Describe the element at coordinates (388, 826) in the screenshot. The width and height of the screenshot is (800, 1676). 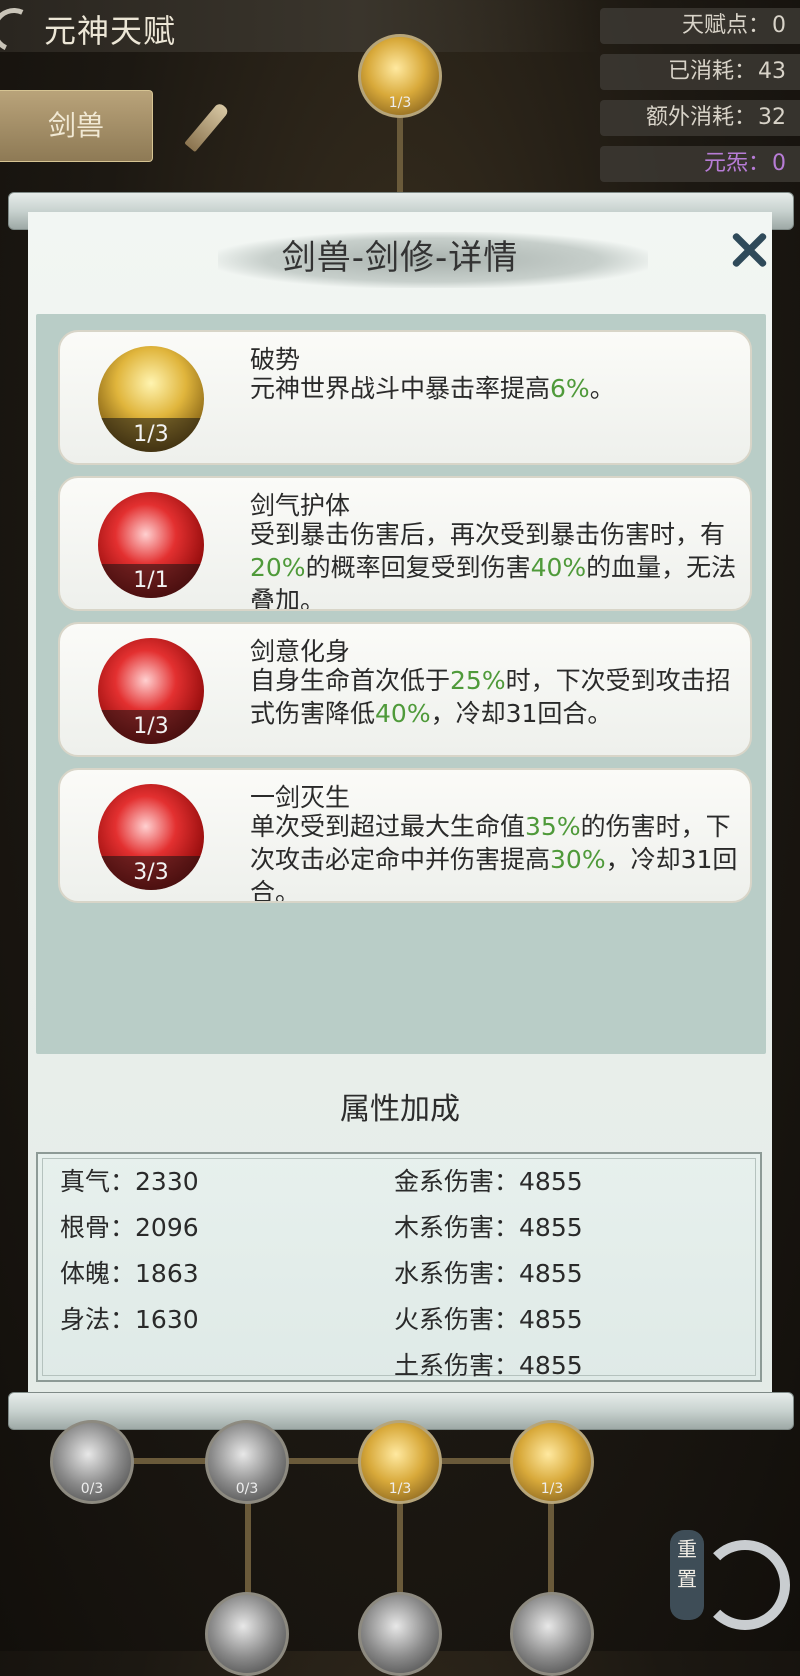
I see `desc-text: 单次受到超过最大生命值` at that location.